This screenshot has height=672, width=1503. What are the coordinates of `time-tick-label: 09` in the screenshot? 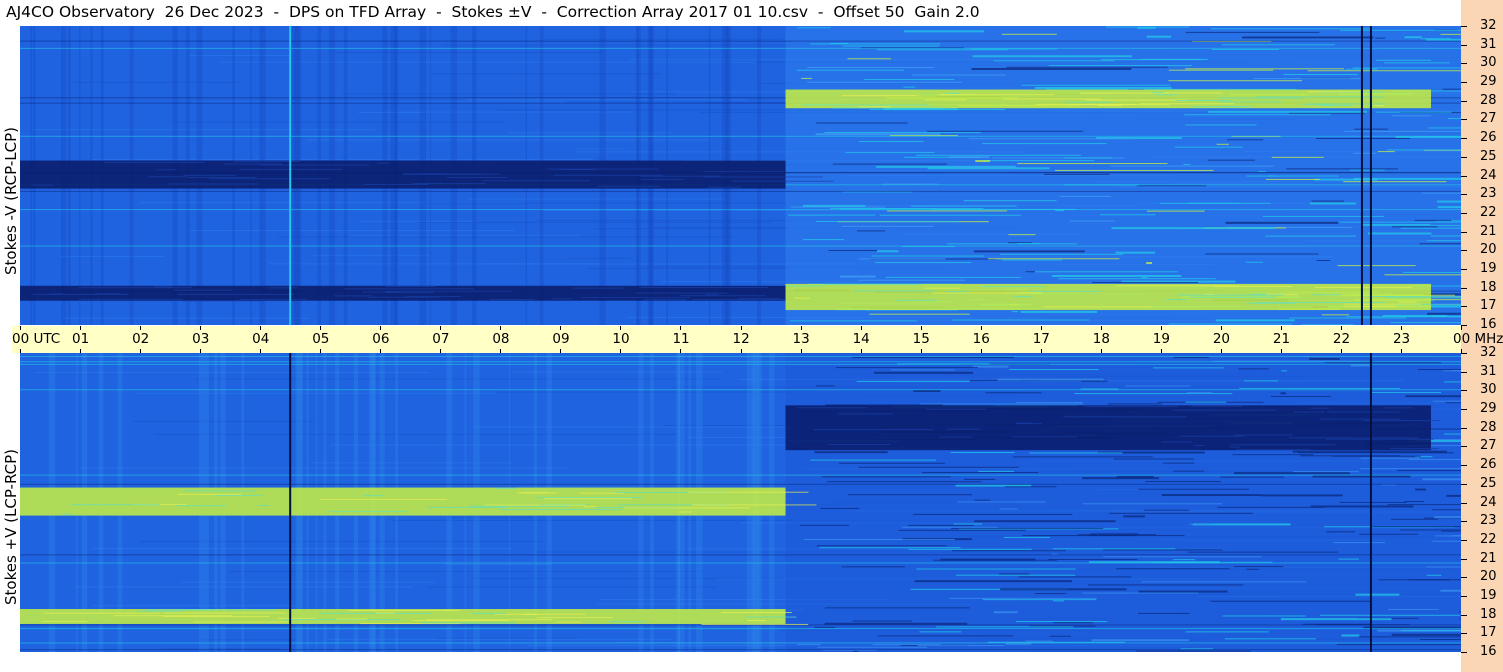 It's located at (561, 339).